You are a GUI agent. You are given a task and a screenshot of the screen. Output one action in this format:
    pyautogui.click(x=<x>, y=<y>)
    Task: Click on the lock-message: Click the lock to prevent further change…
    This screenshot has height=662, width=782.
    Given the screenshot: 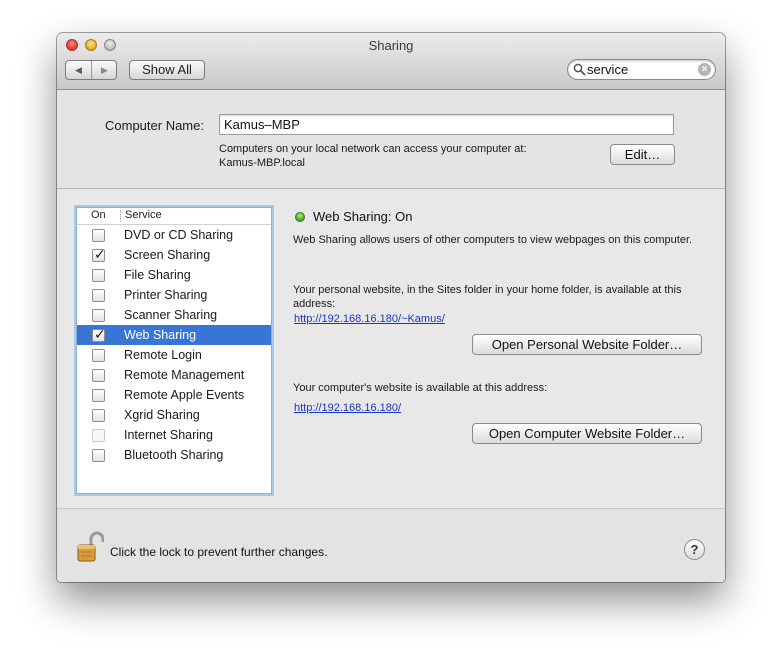 What is the action you would take?
    pyautogui.click(x=219, y=552)
    